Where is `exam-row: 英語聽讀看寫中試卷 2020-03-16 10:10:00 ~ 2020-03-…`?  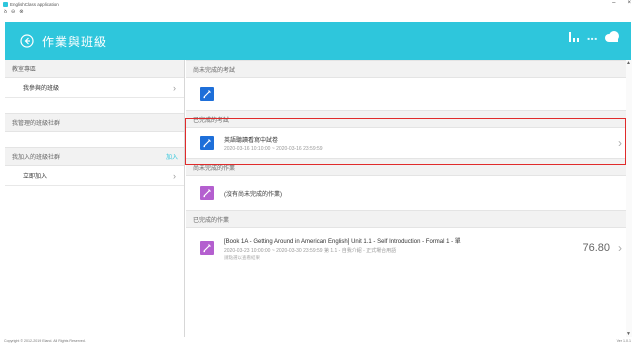
exam-row: 英語聽讀看寫中試卷 2020-03-16 10:10:00 ~ 2020-03-… is located at coordinates (406, 143).